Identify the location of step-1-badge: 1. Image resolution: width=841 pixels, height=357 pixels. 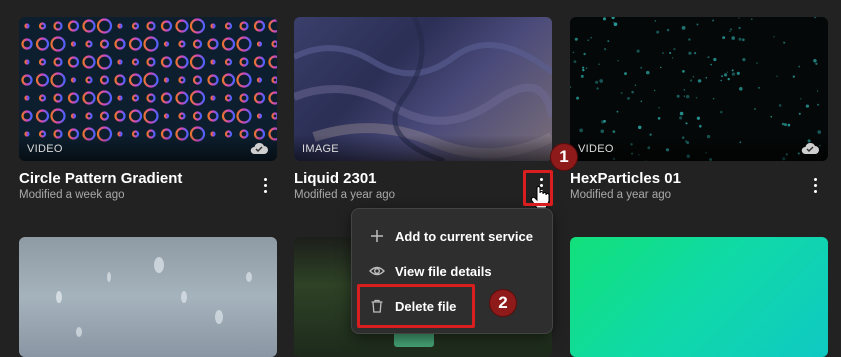
(564, 157).